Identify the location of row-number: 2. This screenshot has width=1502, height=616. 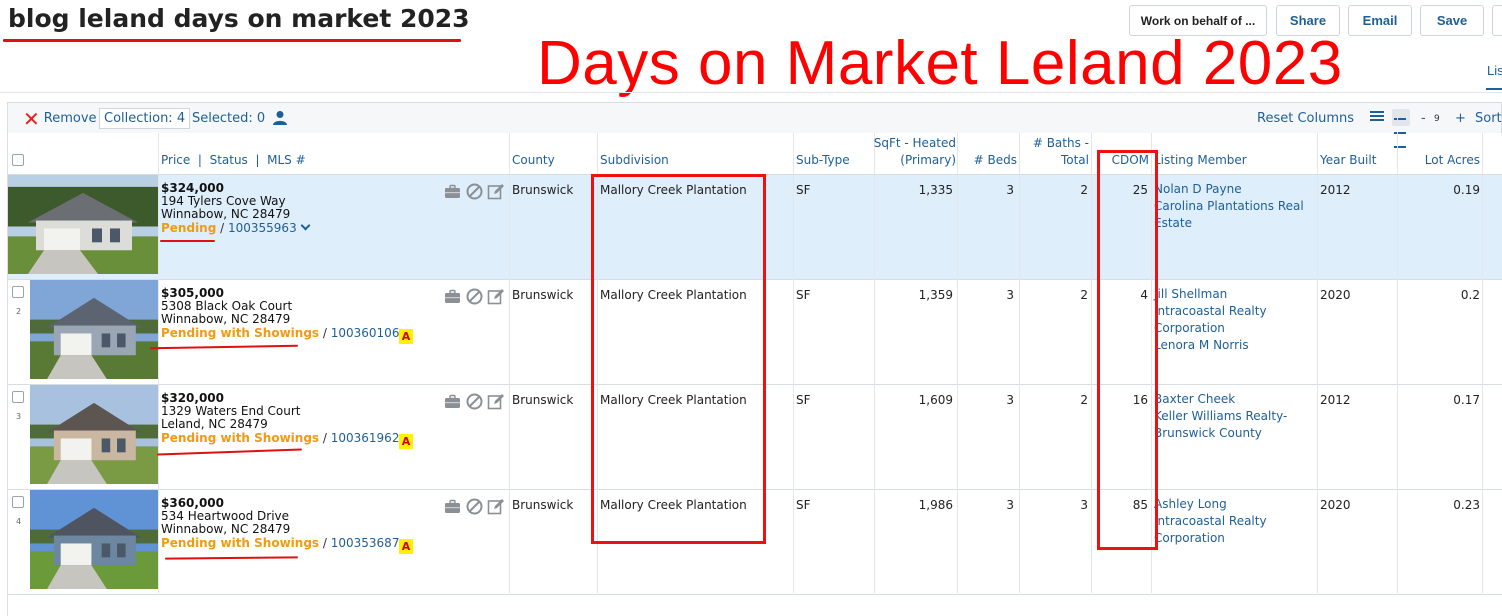
(19, 311).